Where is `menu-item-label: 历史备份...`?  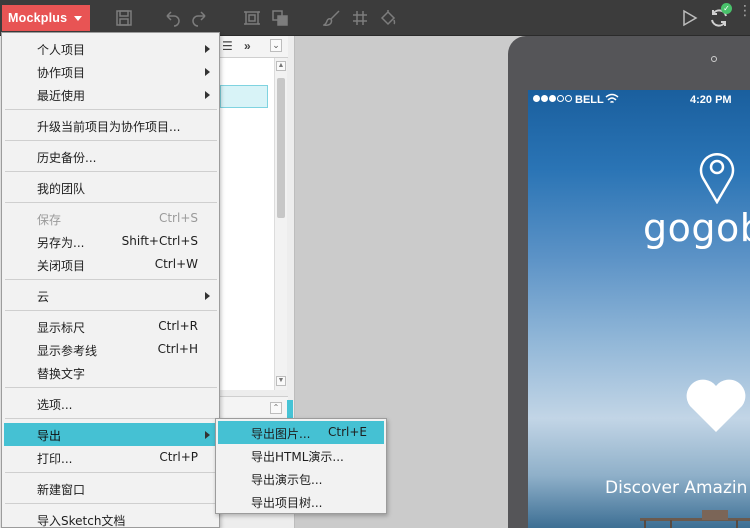
menu-item-label: 历史备份... is located at coordinates (67, 158).